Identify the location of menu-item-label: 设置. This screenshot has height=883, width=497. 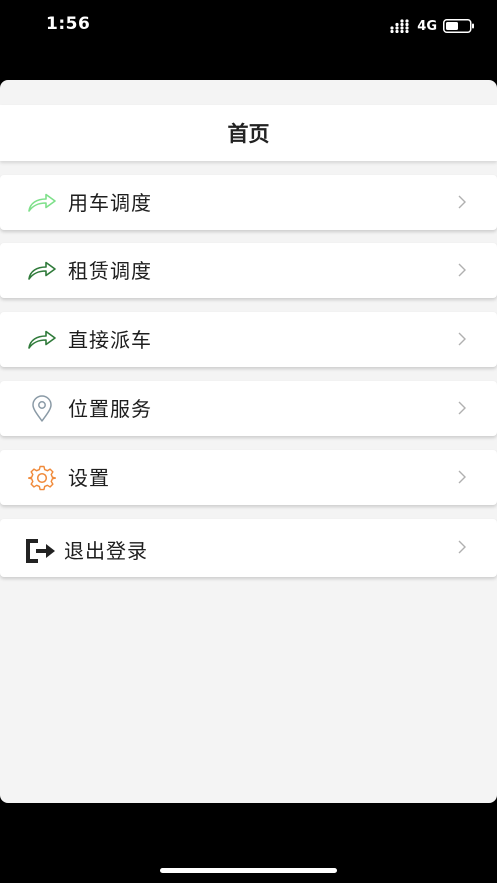
(89, 478).